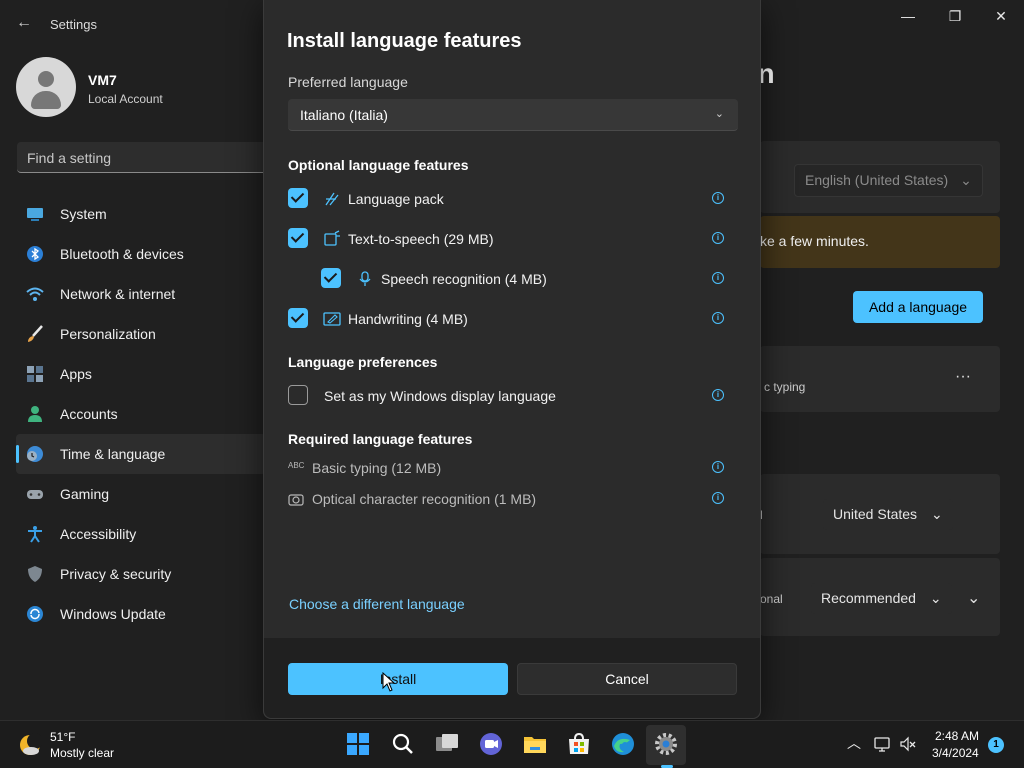 The height and width of the screenshot is (768, 1024). What do you see at coordinates (298, 238) in the screenshot?
I see `text-to-speech-checkbox` at bounding box center [298, 238].